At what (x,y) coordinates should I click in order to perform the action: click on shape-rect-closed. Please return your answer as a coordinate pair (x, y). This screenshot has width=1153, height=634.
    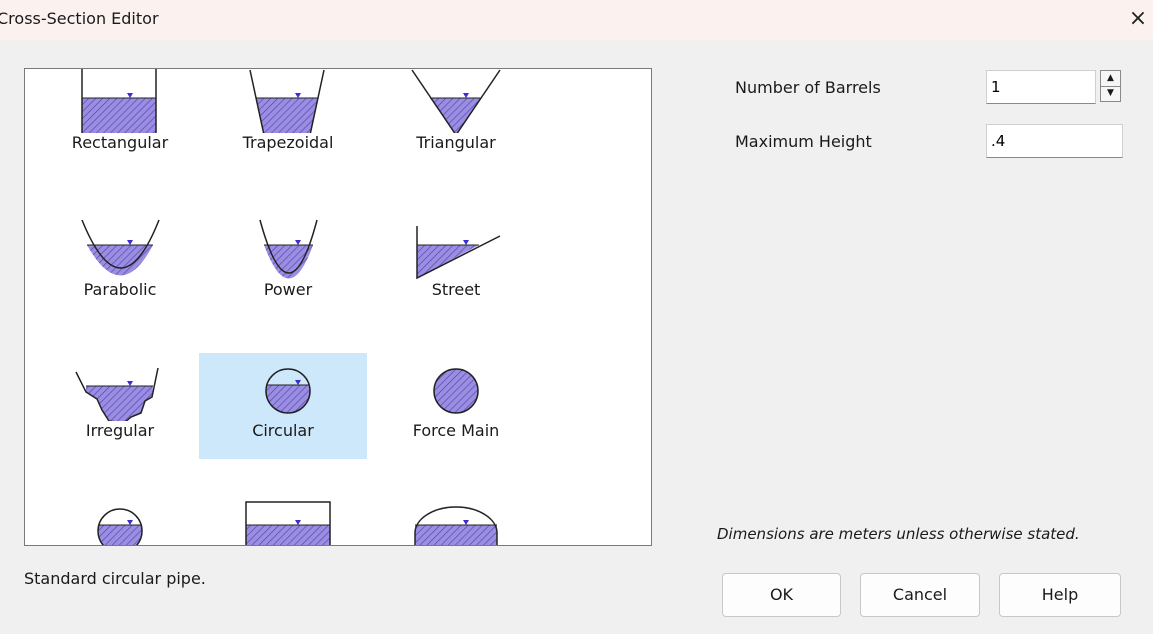
    Looking at the image, I should click on (288, 519).